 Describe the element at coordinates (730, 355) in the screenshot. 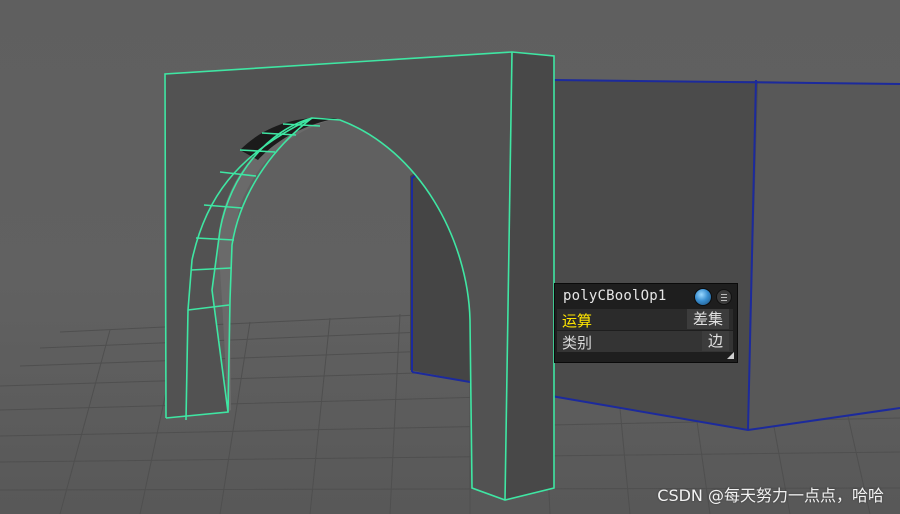

I see `resize-grip-icon` at that location.